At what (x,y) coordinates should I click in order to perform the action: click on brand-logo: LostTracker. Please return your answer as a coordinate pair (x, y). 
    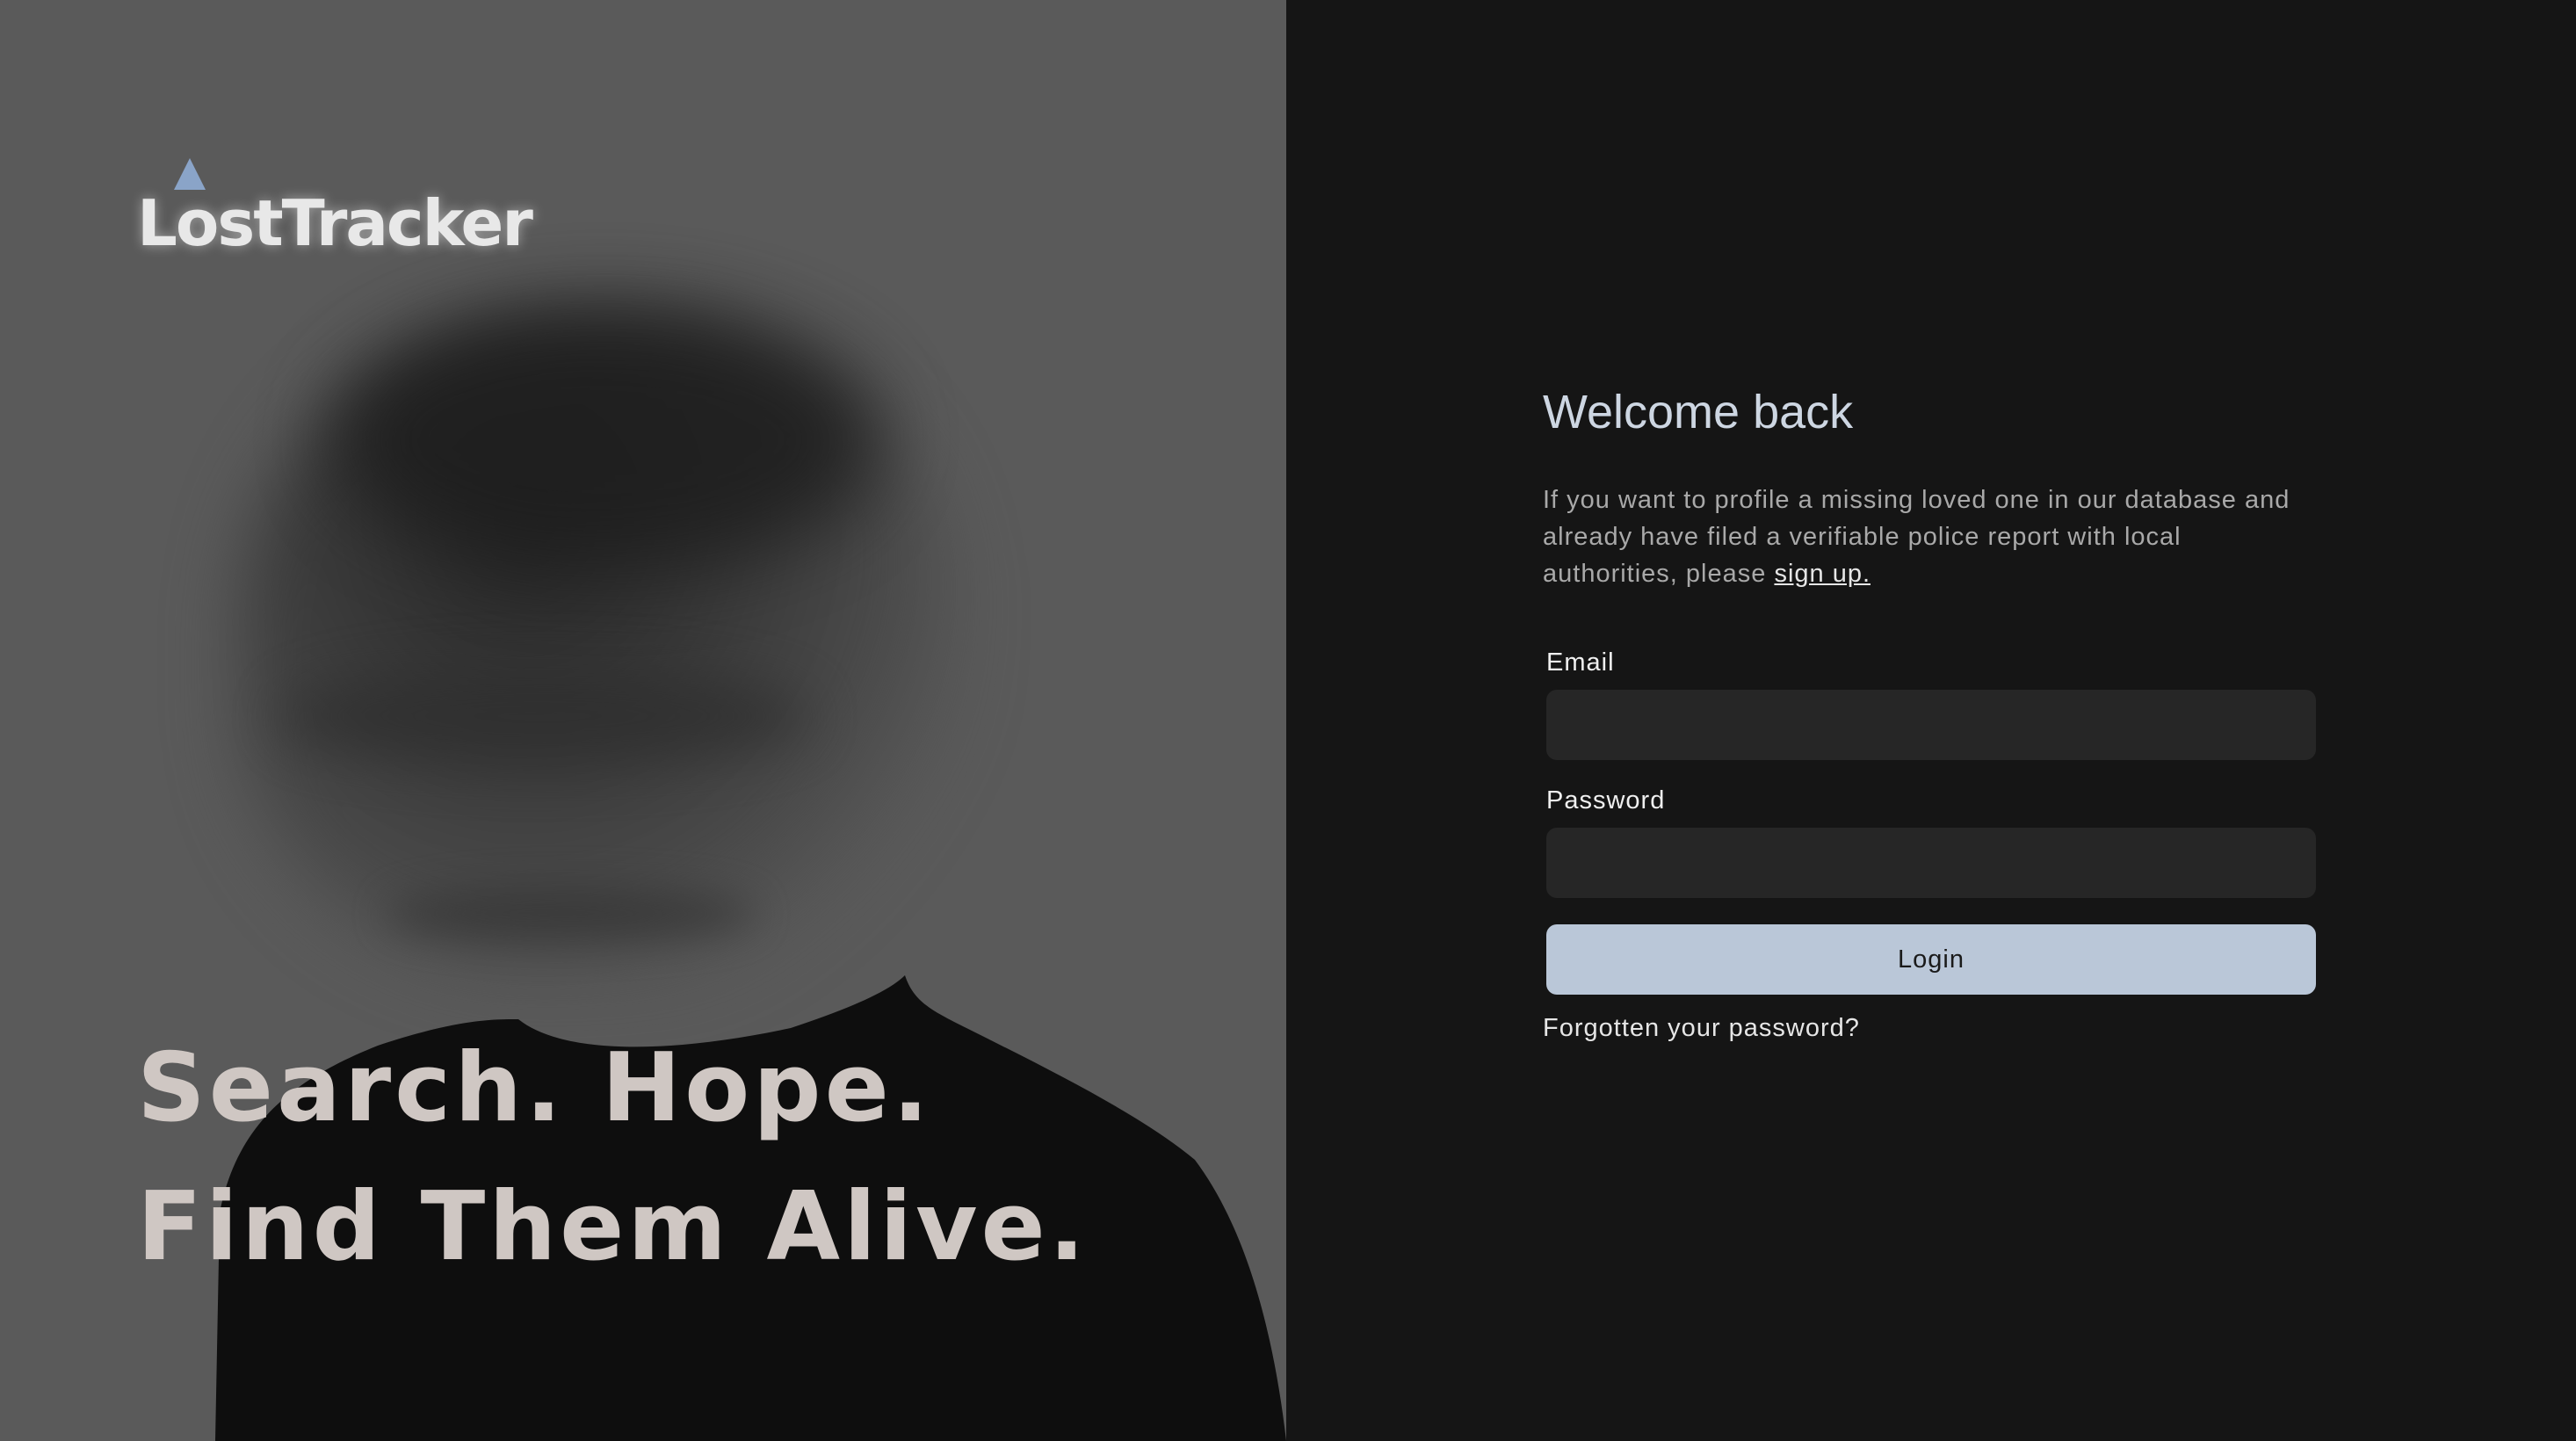
    Looking at the image, I should click on (335, 206).